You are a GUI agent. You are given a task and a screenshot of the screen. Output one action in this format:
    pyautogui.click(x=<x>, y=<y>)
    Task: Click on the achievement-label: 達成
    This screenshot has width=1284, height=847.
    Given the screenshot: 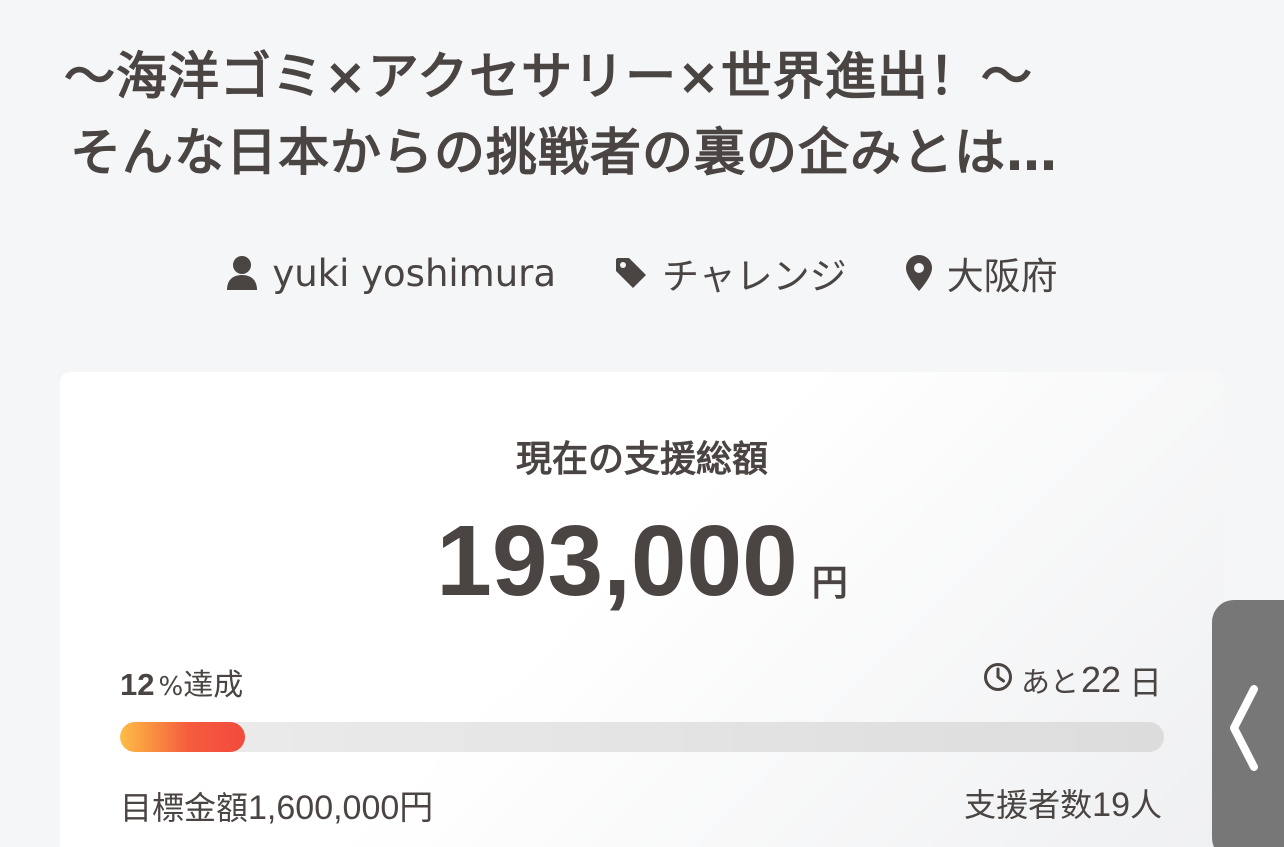 What is the action you would take?
    pyautogui.click(x=213, y=685)
    